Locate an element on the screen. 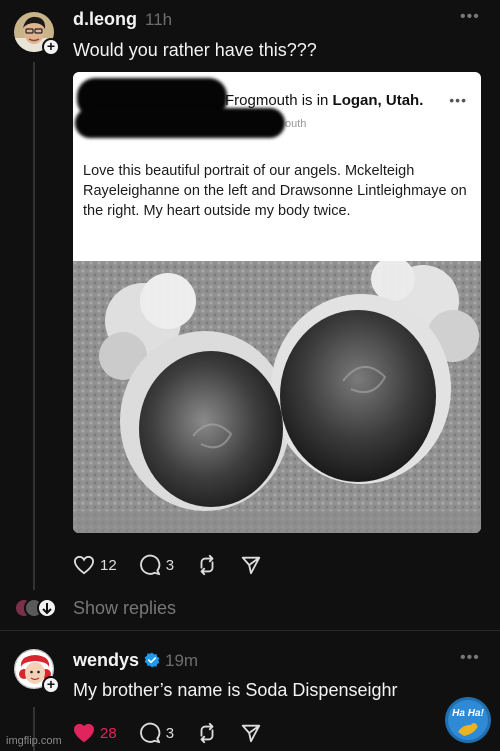 The height and width of the screenshot is (751, 500). embedded-header: Frogmouth is in Logan, Utah. outh ••• is located at coordinates (277, 105).